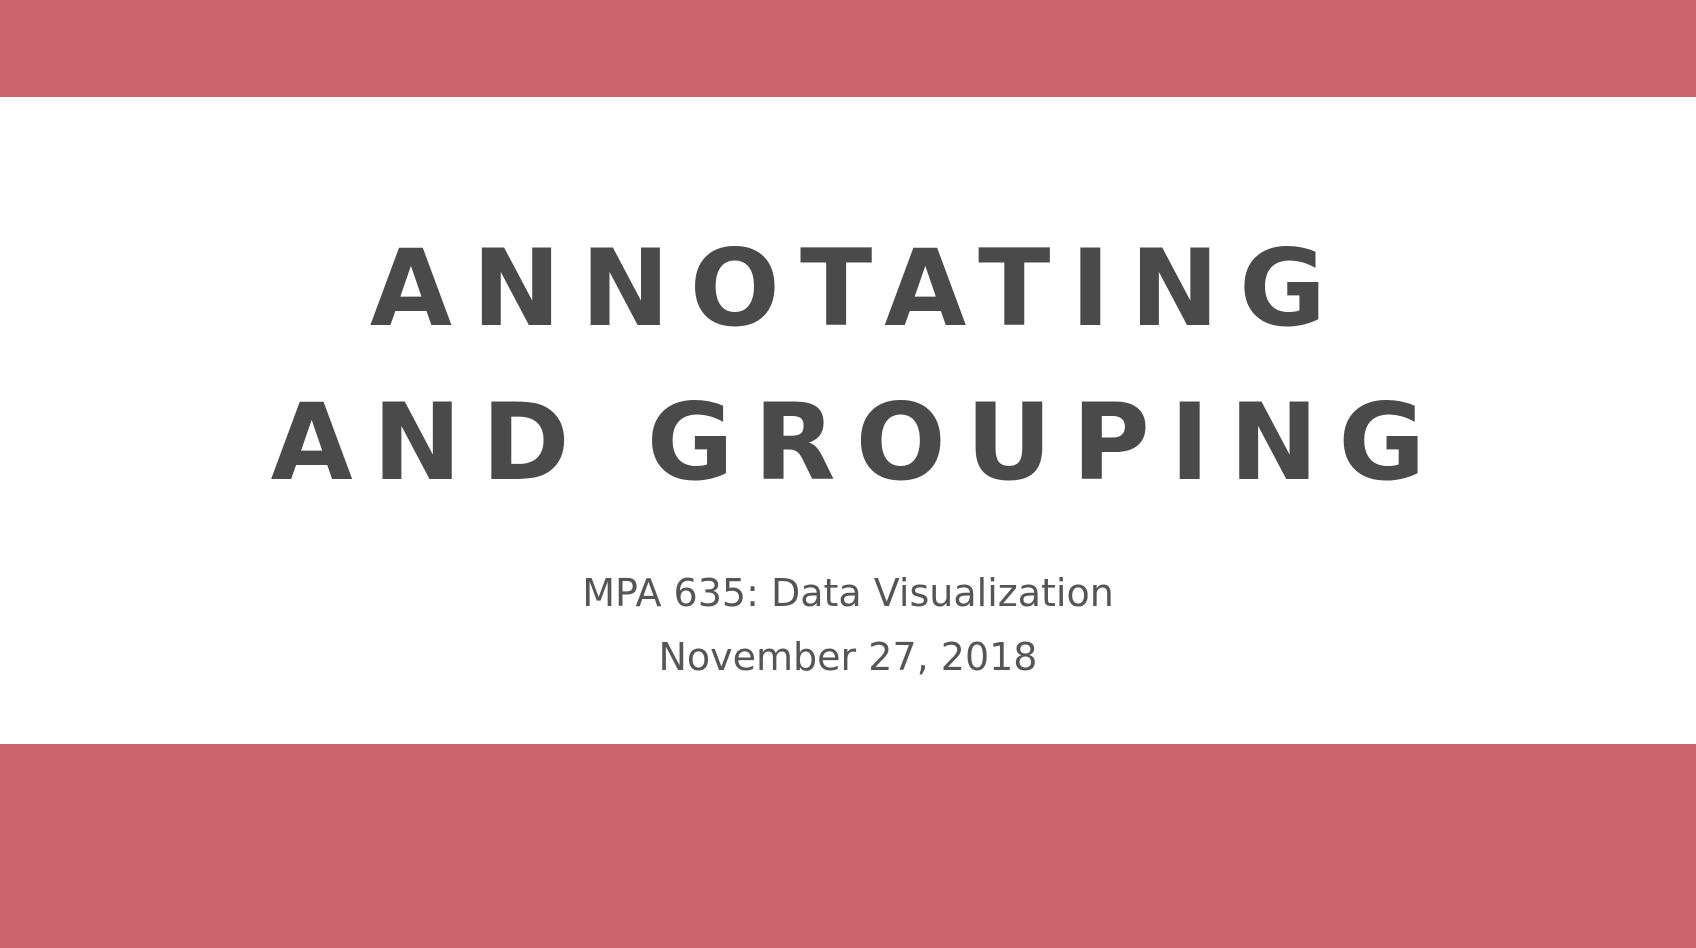 The width and height of the screenshot is (1696, 948). Describe the element at coordinates (848, 48) in the screenshot. I see `top-color-band` at that location.